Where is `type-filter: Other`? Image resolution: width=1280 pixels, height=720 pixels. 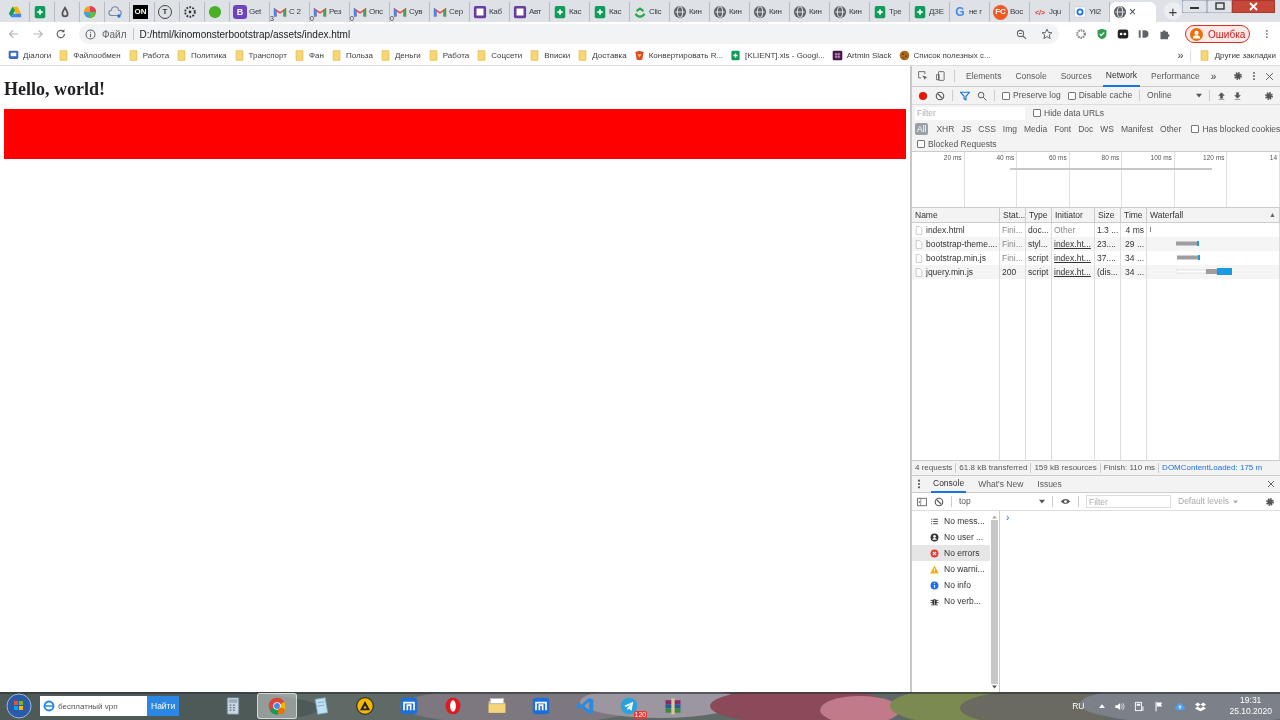
type-filter: Other is located at coordinates (1171, 129).